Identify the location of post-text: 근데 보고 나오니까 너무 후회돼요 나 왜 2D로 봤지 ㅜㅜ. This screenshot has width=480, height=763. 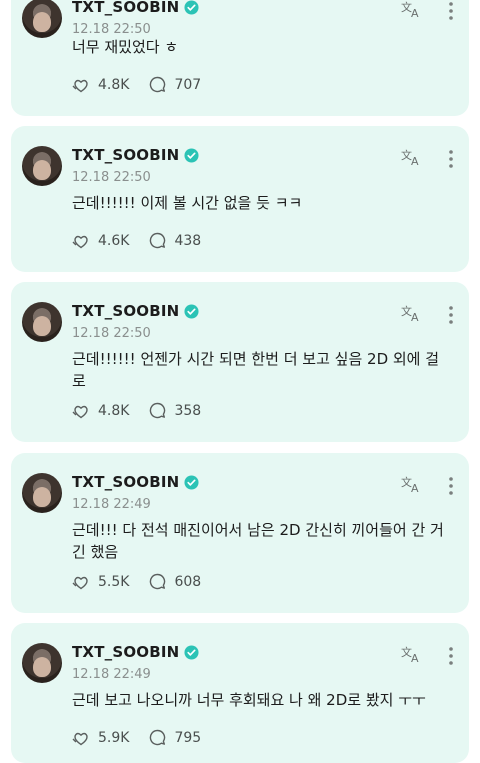
(249, 700).